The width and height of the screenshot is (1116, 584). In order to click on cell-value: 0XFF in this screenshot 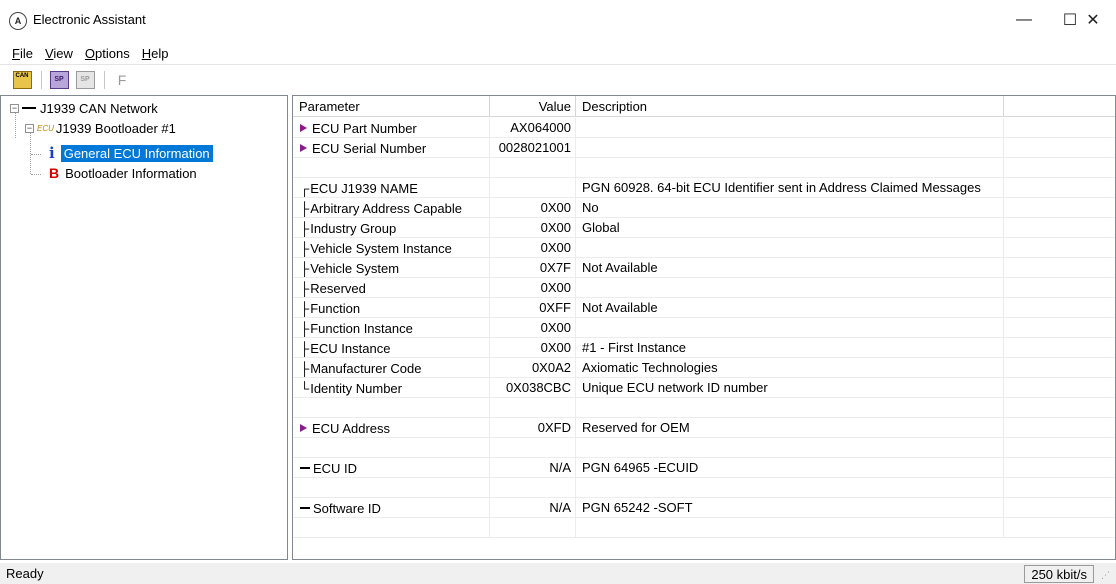, I will do `click(533, 308)`.